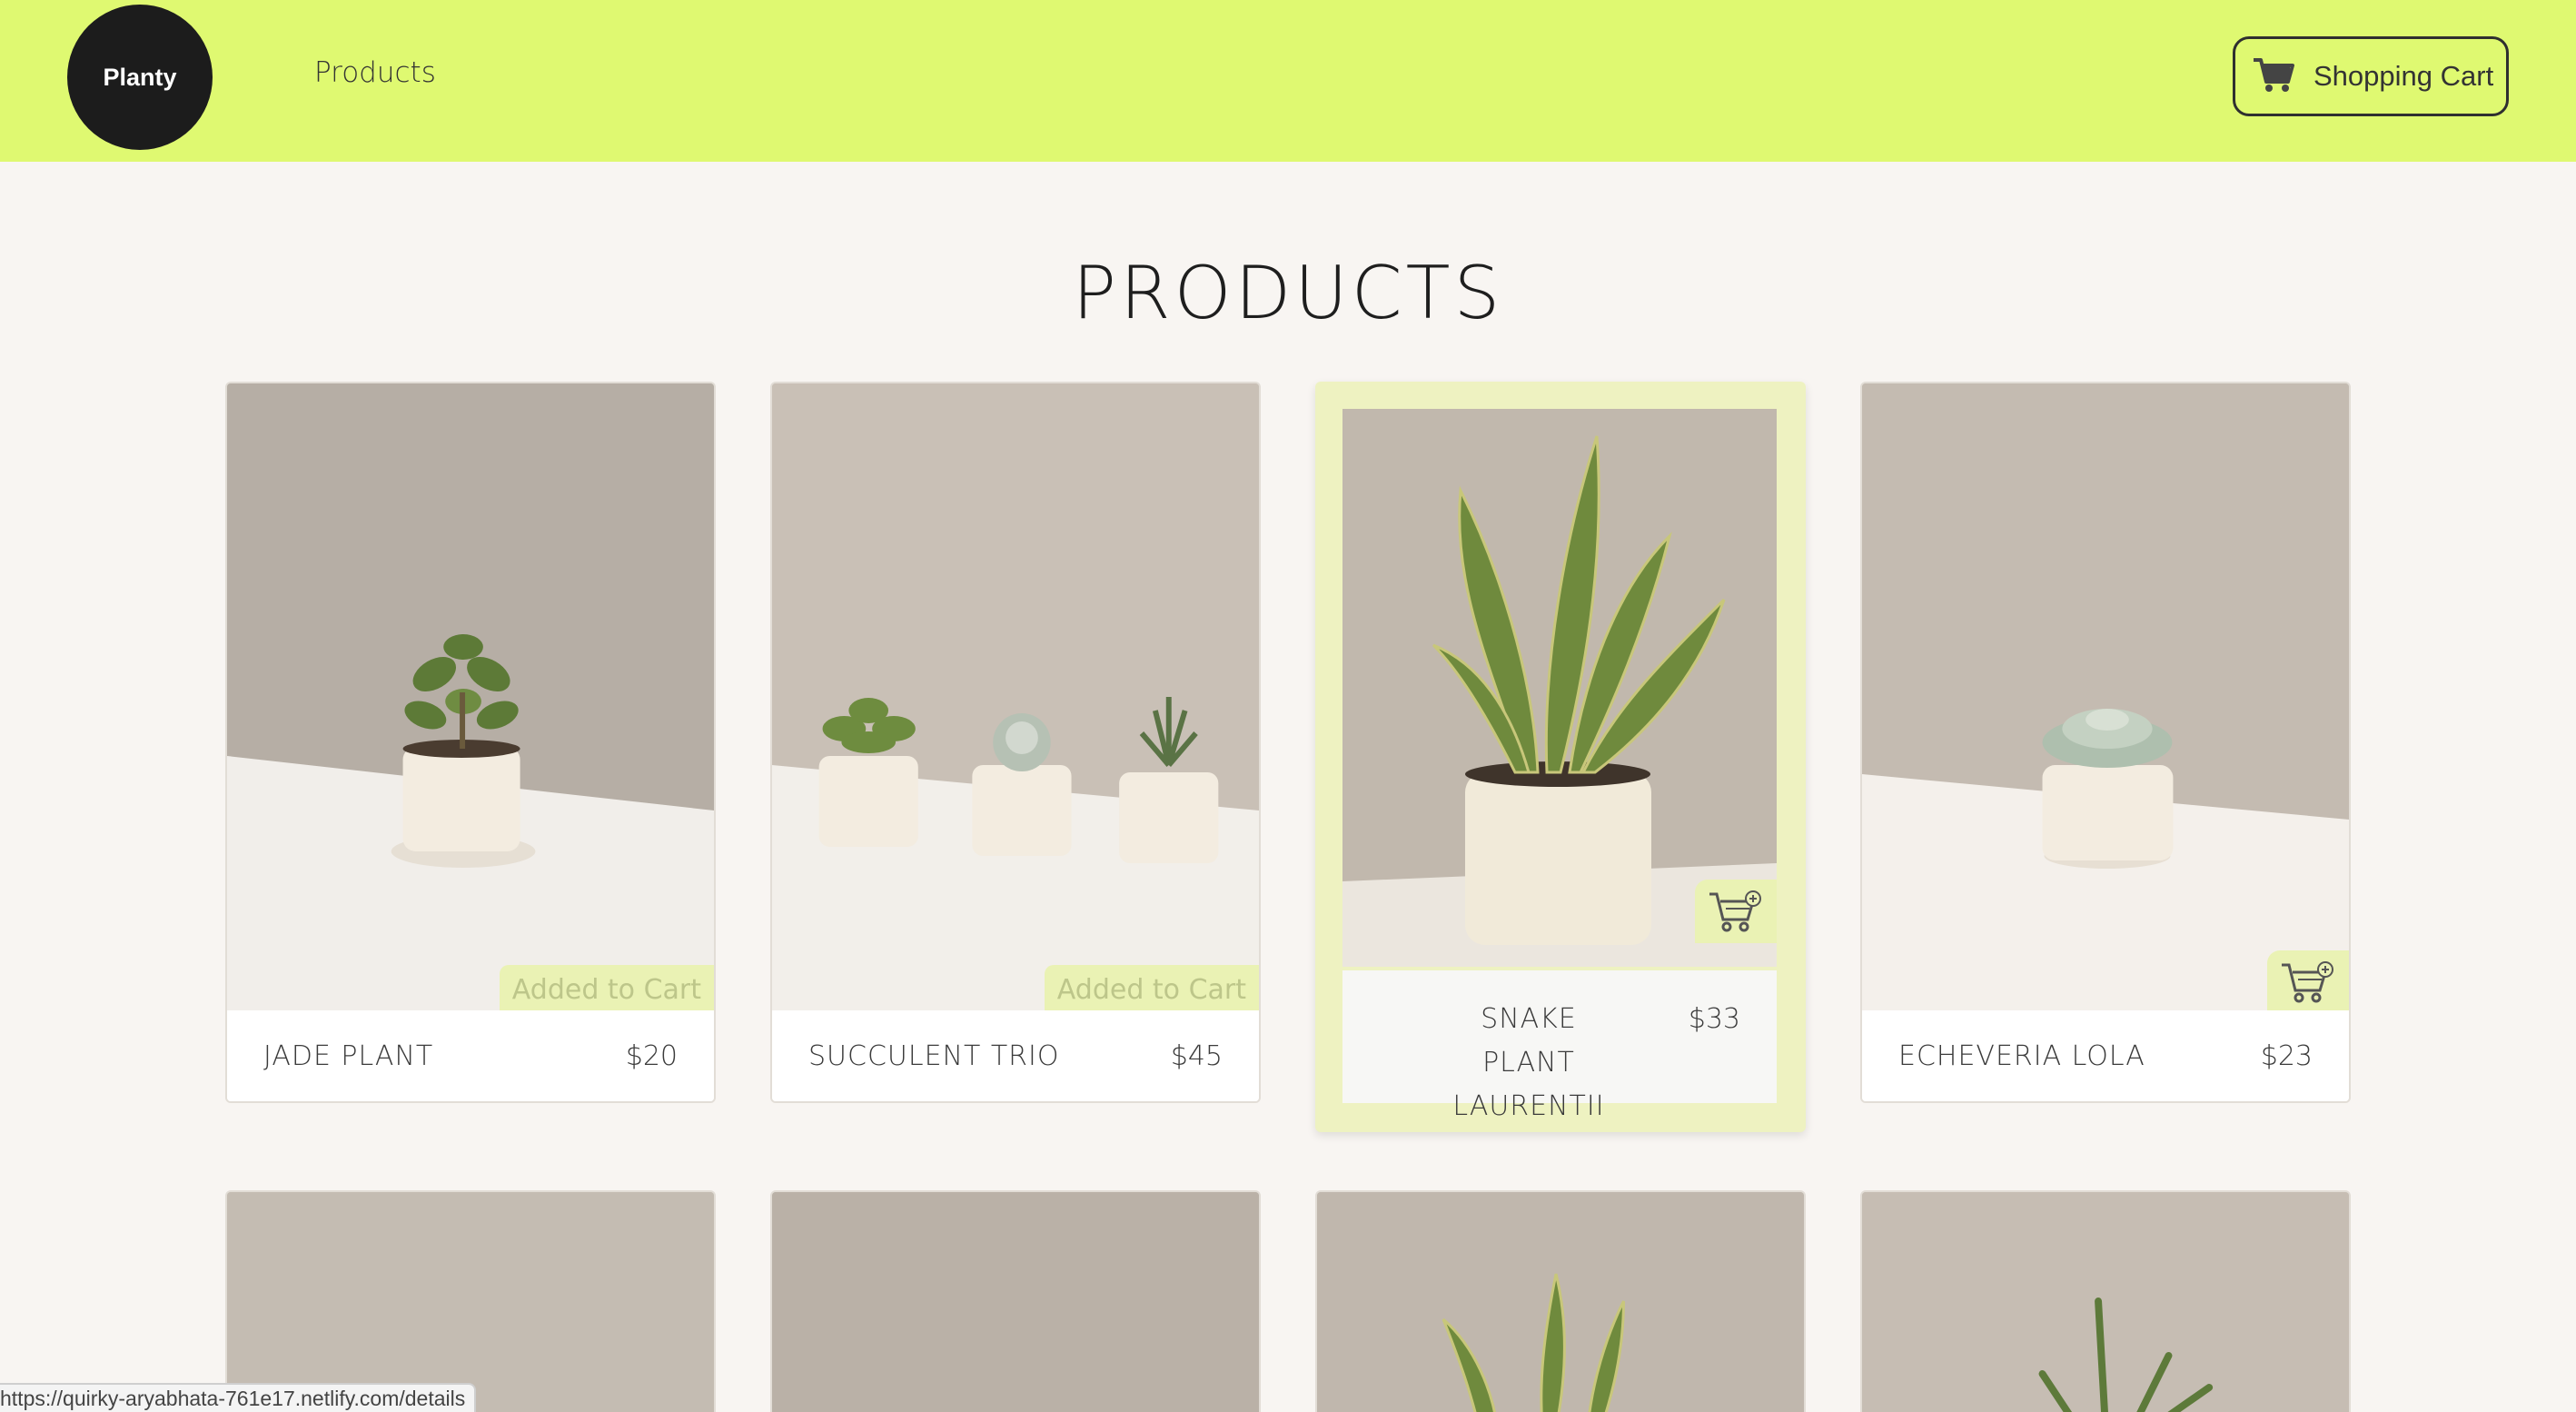 This screenshot has width=2576, height=1412. I want to click on product-price: $20, so click(651, 1055).